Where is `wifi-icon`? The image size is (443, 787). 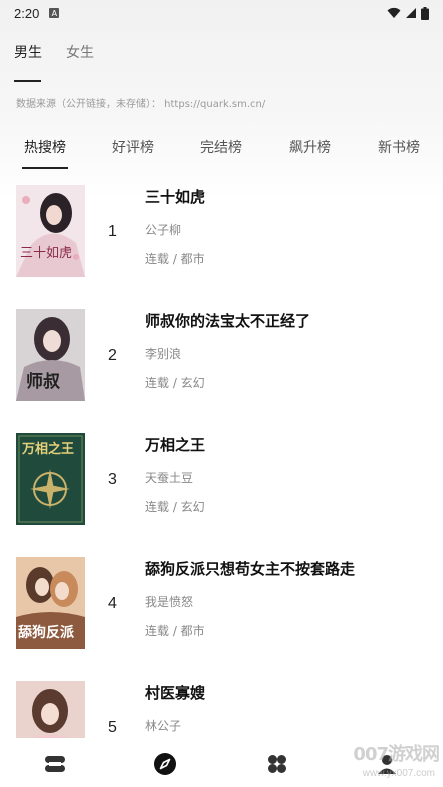
wifi-icon is located at coordinates (394, 12).